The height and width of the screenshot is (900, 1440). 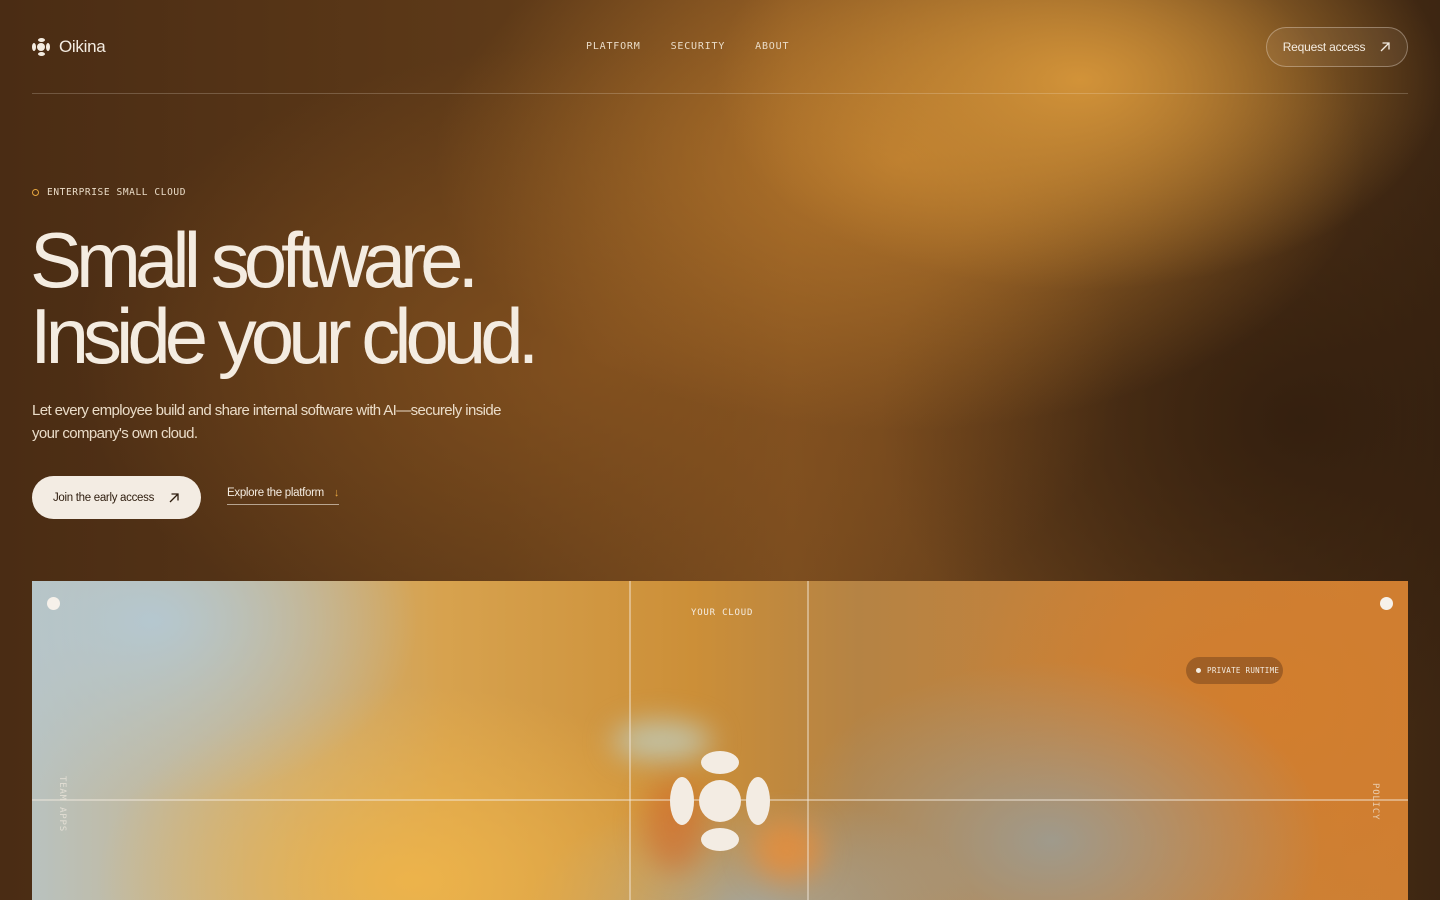 I want to click on oikina-logo-icon, so click(x=41, y=46).